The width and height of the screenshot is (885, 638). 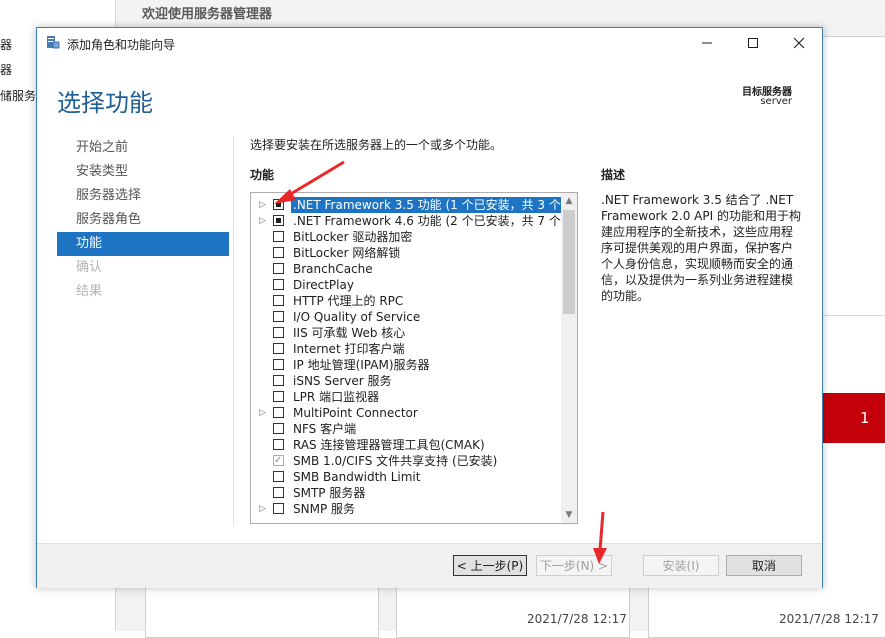 I want to click on feature-row: HTTP 代理上的 RPC, so click(x=405, y=301).